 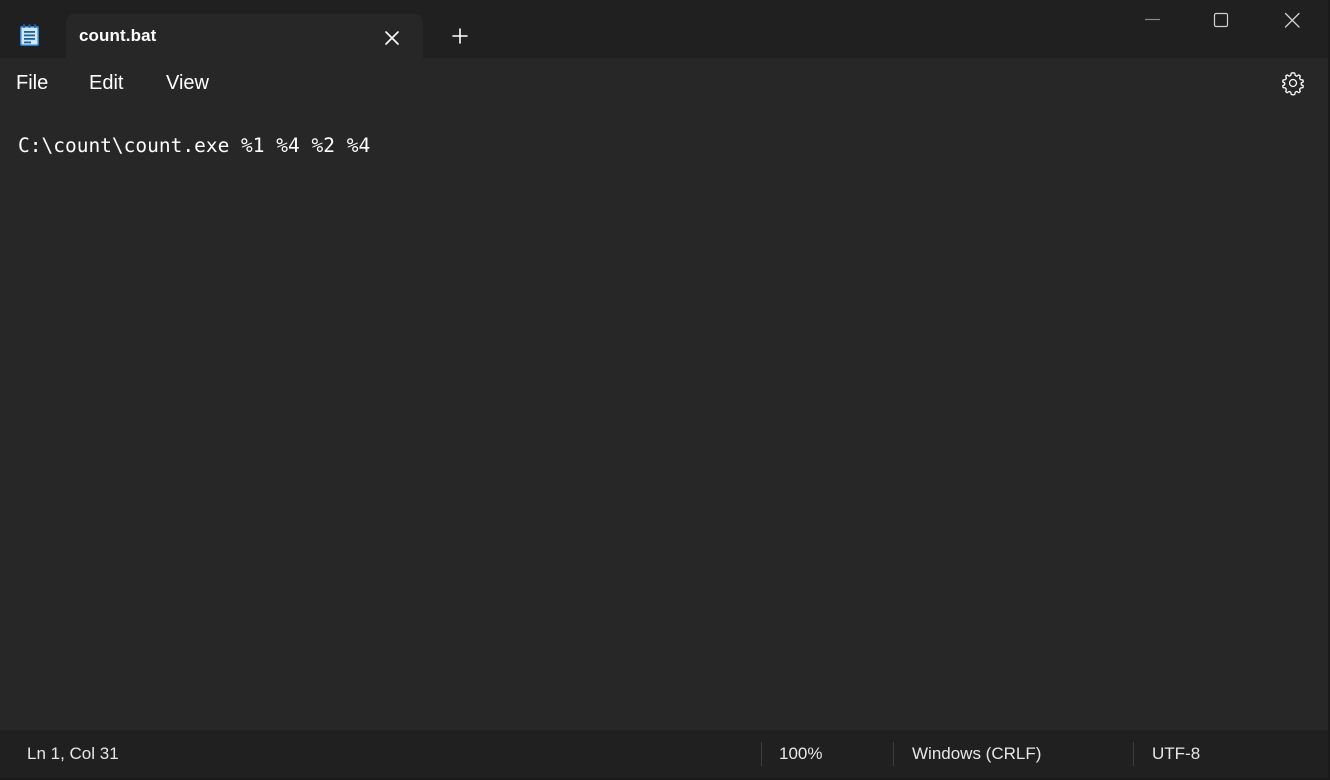 What do you see at coordinates (460, 36) in the screenshot?
I see `plus-icon` at bounding box center [460, 36].